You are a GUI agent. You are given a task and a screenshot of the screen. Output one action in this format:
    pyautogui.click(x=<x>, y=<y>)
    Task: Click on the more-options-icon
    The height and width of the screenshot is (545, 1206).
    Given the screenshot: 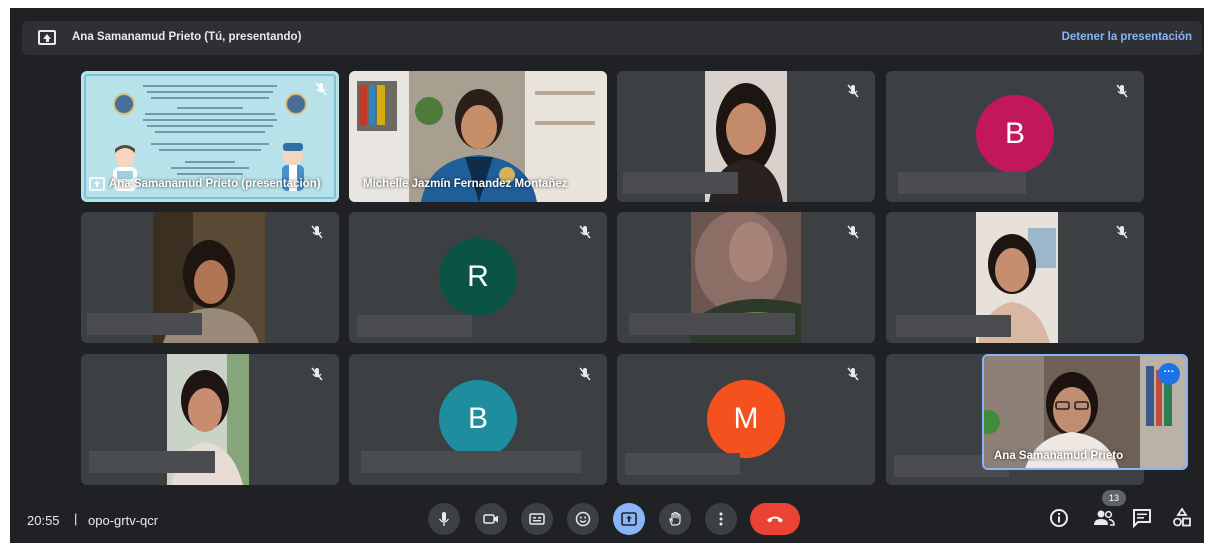 What is the action you would take?
    pyautogui.click(x=721, y=519)
    